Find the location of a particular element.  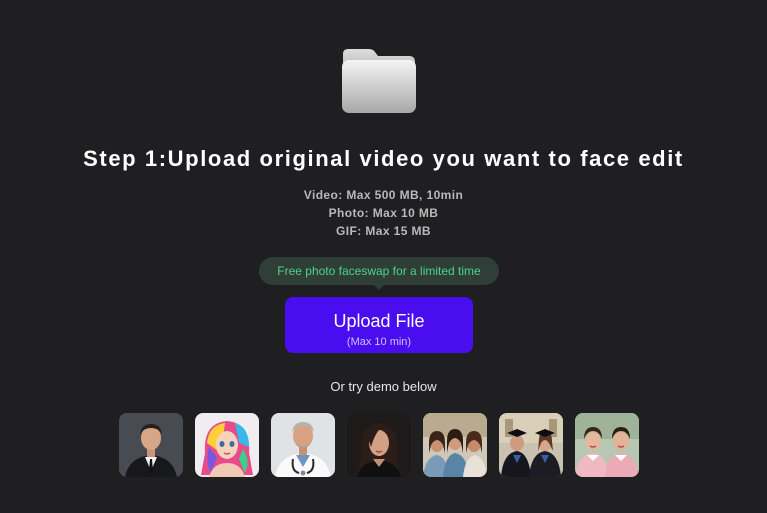

man-in-suit-thumbnail is located at coordinates (151, 445).